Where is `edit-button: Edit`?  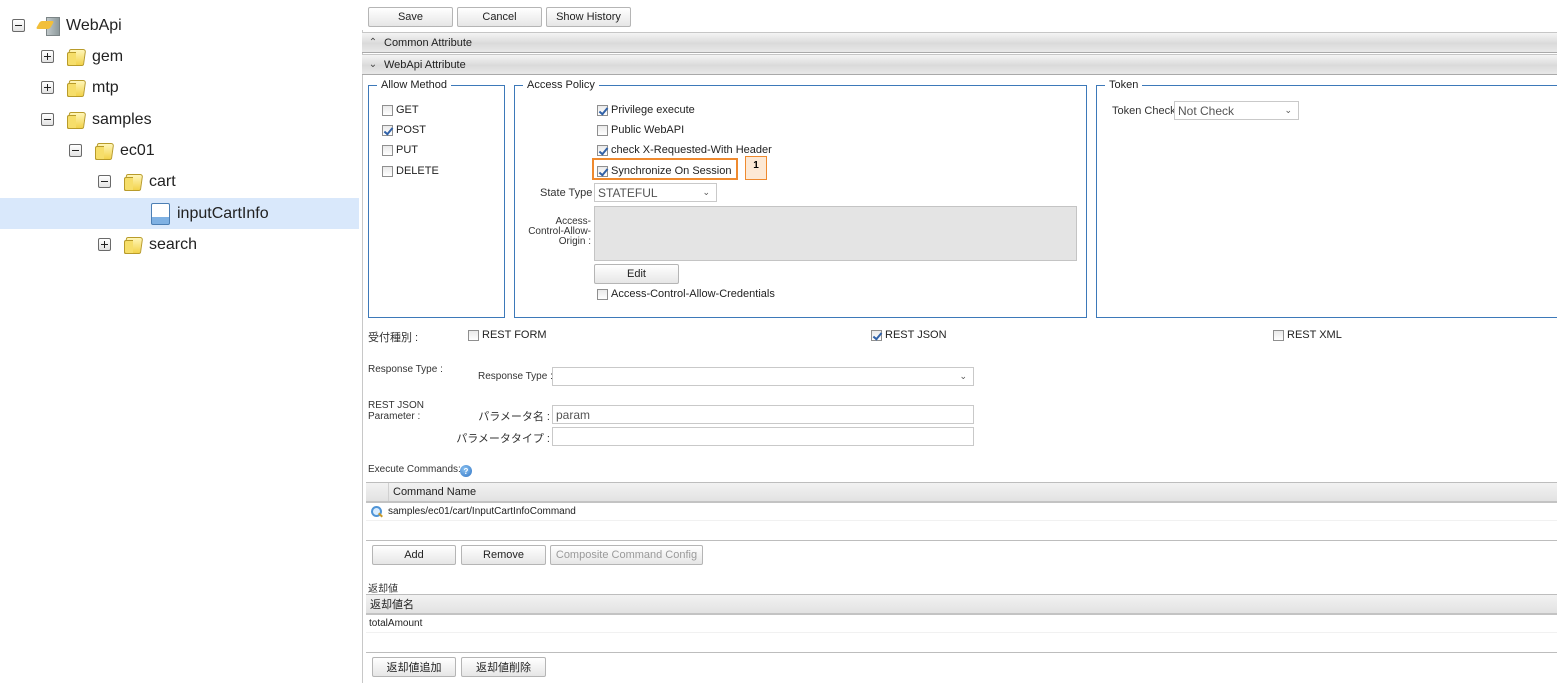 edit-button: Edit is located at coordinates (636, 274).